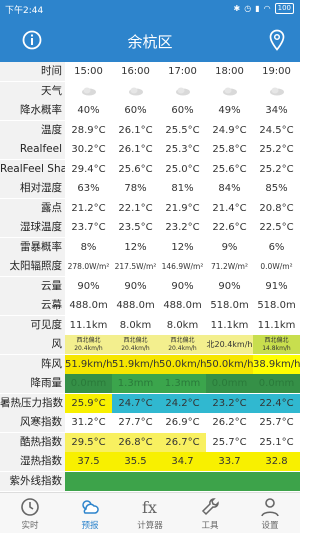  What do you see at coordinates (150, 286) in the screenshot?
I see `table-row: 云量 90% 90% 90% 90% 91%` at bounding box center [150, 286].